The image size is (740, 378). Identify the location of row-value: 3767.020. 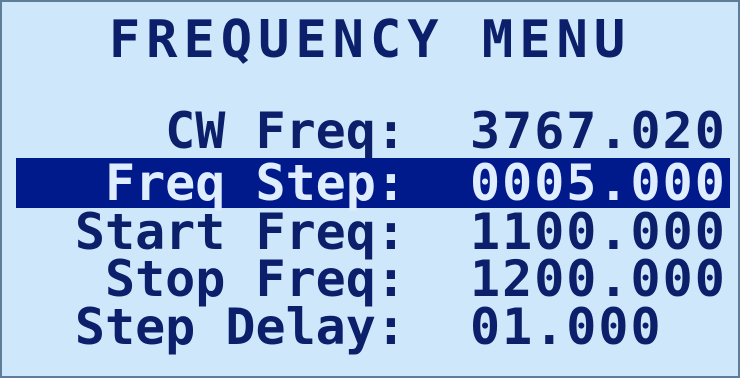
(598, 131).